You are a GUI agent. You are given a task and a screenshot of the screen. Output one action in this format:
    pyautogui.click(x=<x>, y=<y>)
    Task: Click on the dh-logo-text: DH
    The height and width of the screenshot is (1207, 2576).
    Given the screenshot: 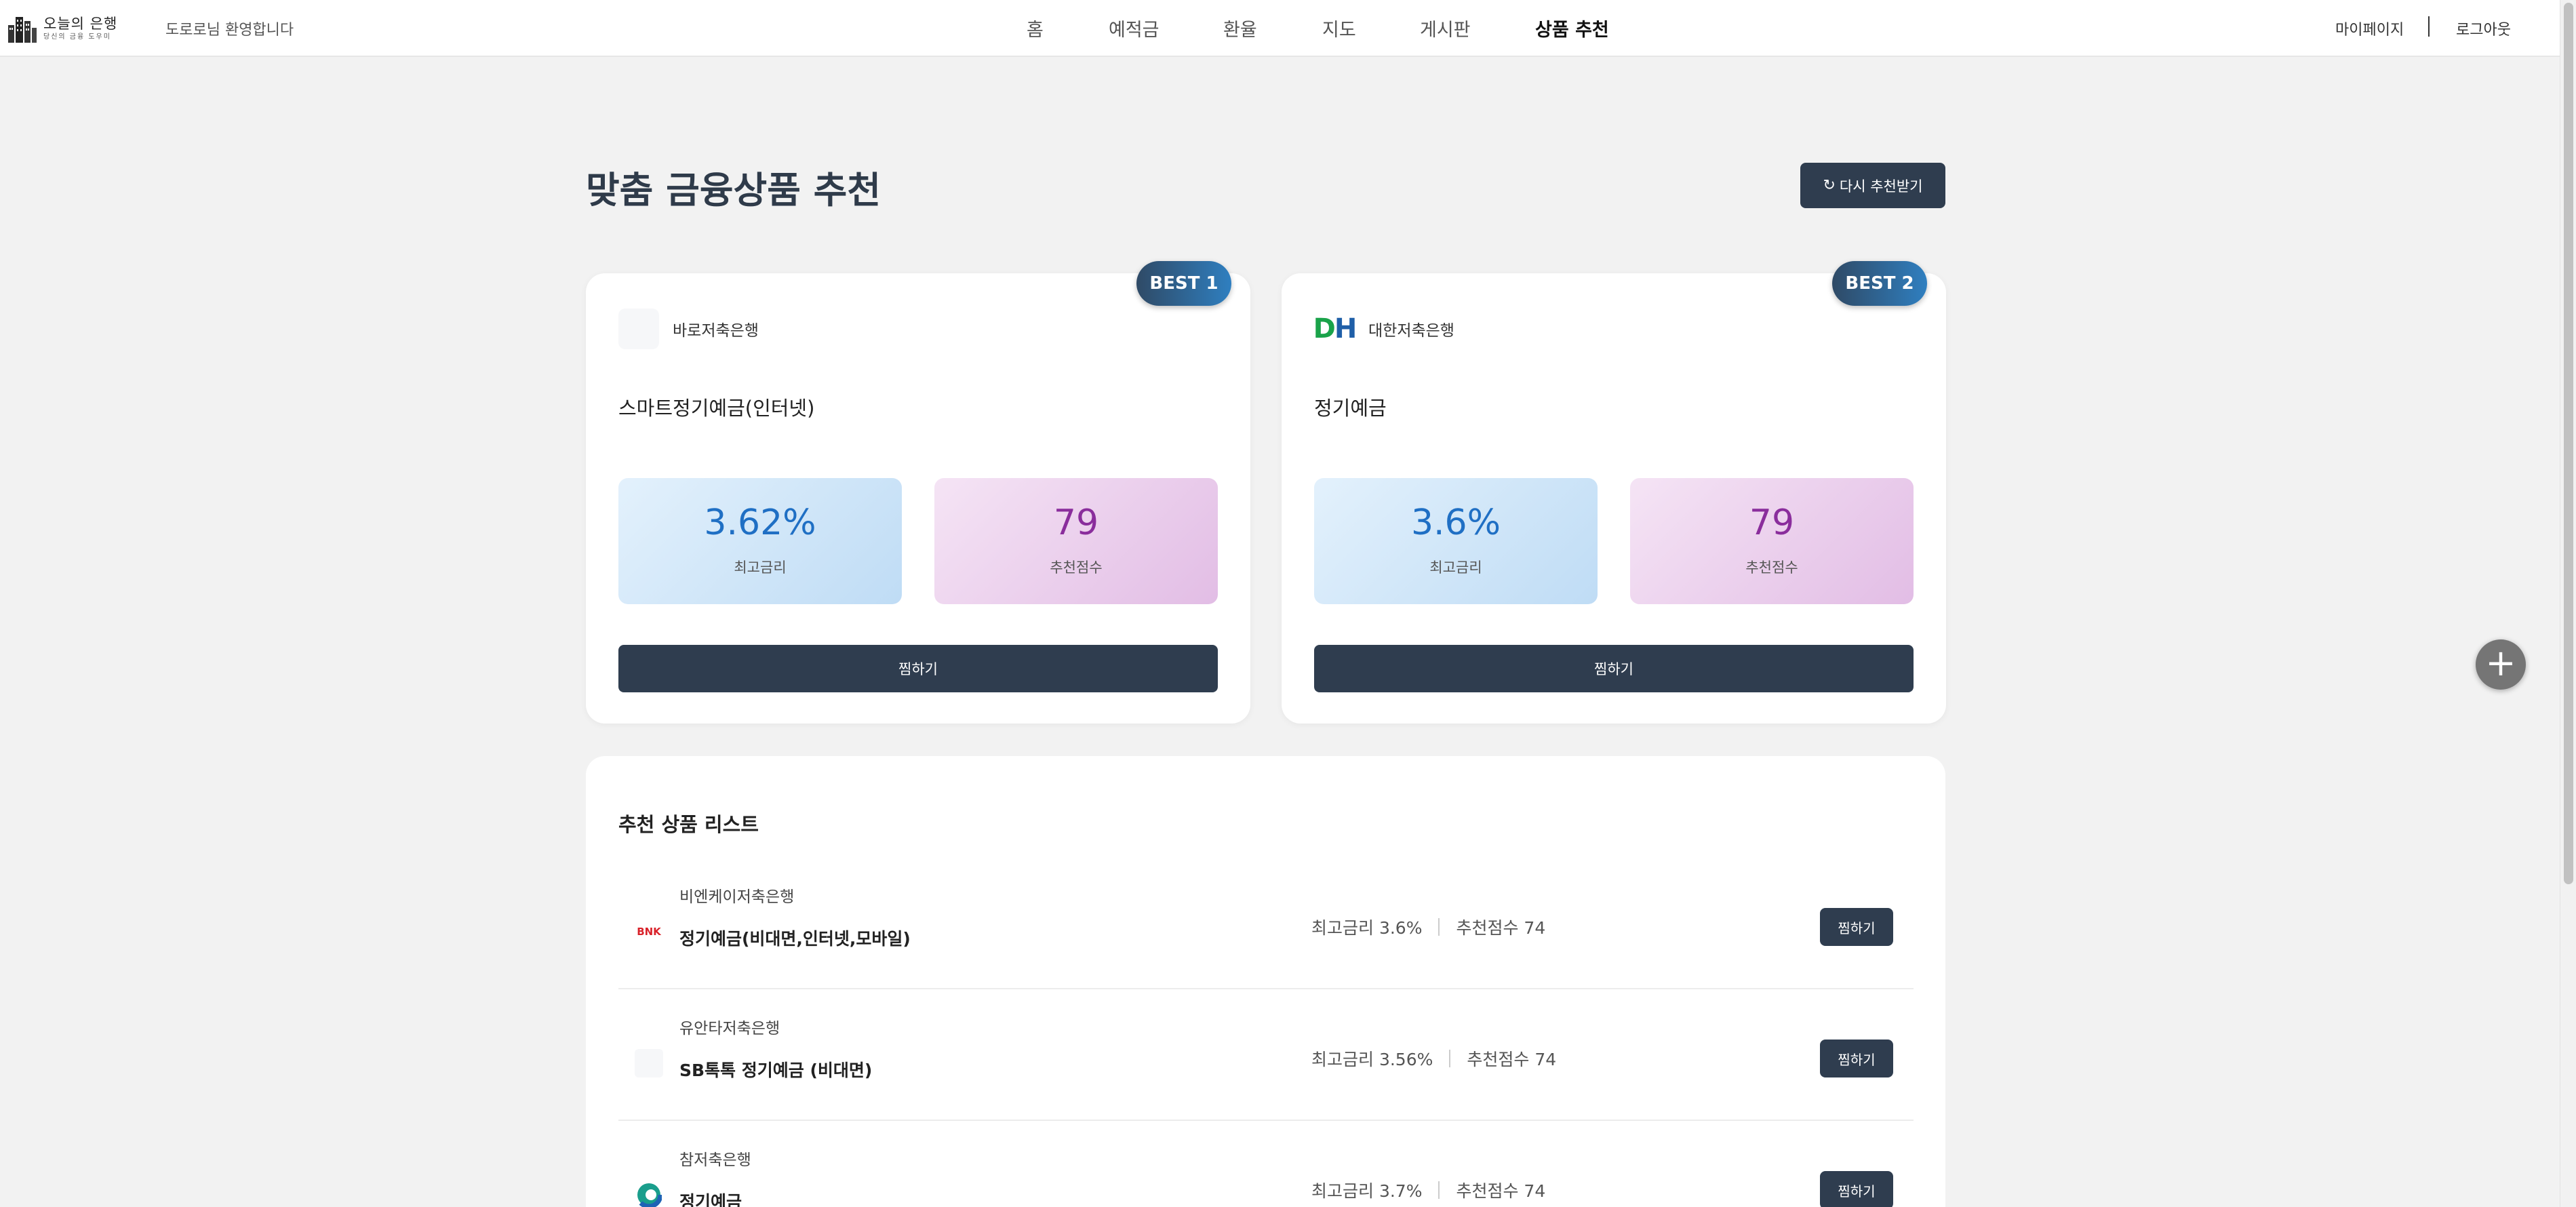 What is the action you would take?
    pyautogui.click(x=1336, y=328)
    